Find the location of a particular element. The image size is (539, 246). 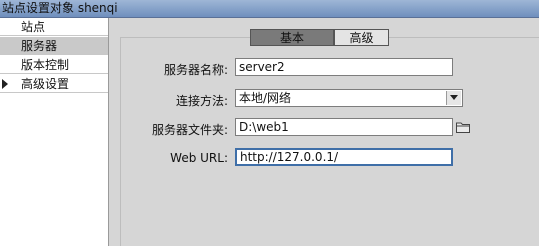

web-url-label: Web URL: is located at coordinates (199, 158).